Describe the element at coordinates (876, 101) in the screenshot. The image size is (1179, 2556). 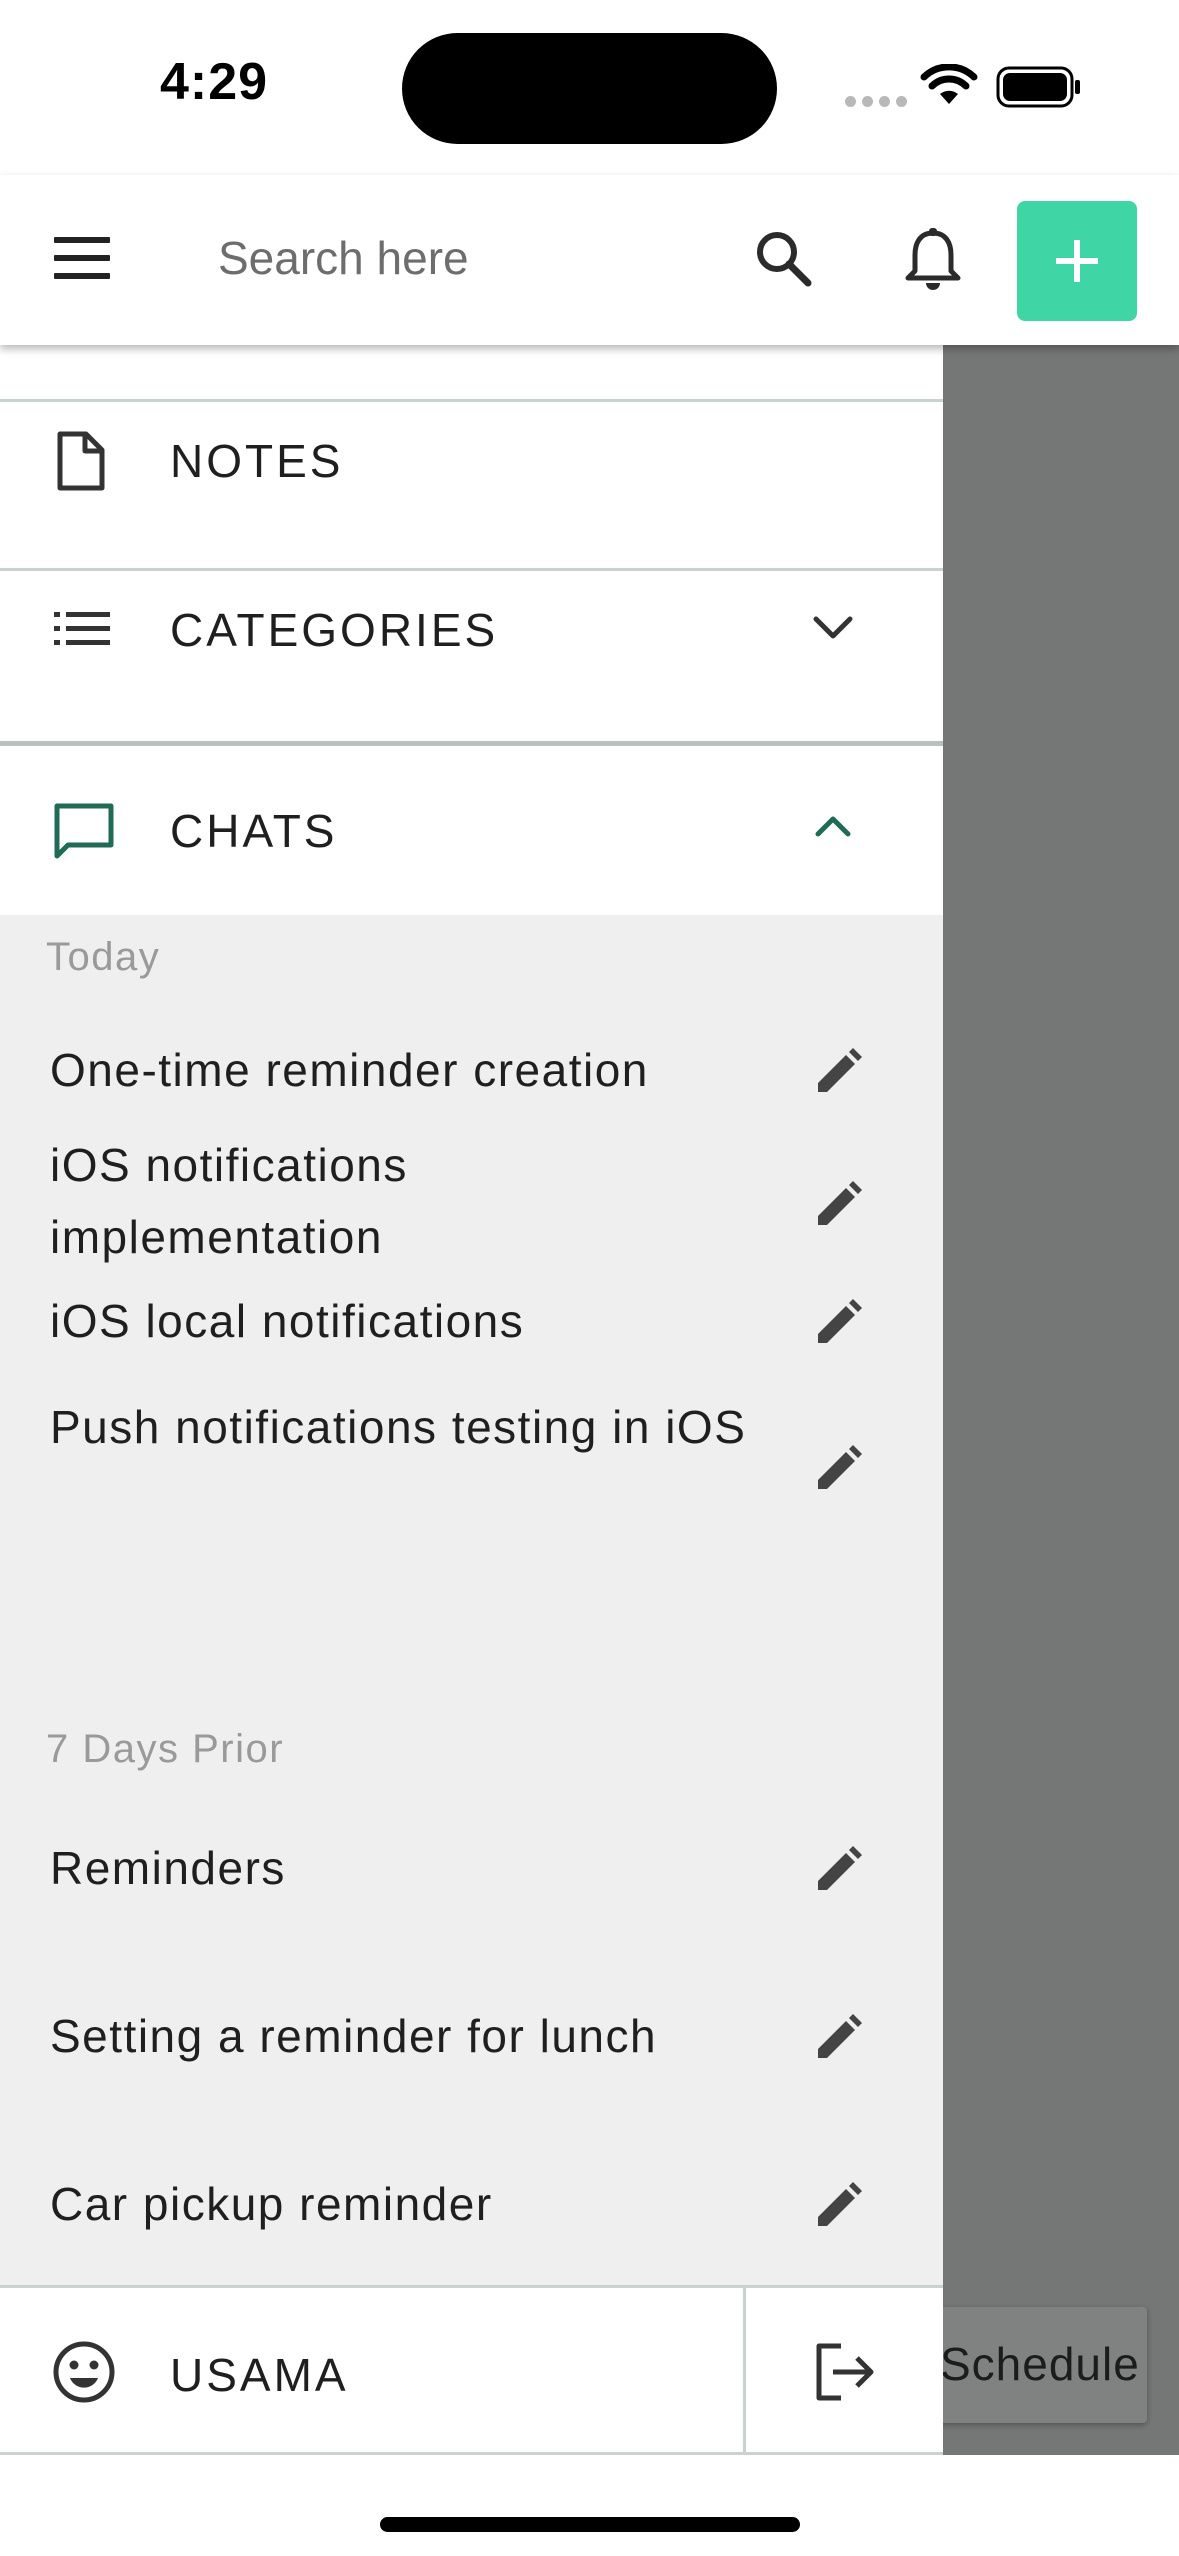
I see `cellular-signal-icon` at that location.